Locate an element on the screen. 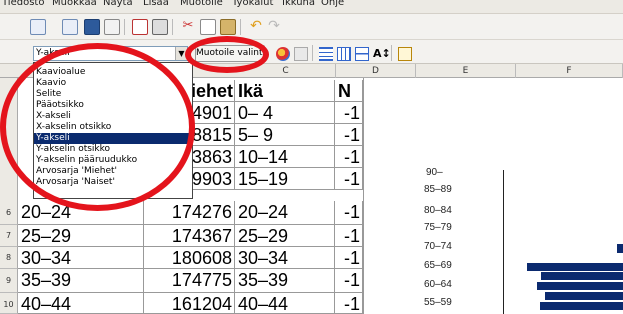 The width and height of the screenshot is (623, 314). chart-y-axis-line is located at coordinates (503, 242).